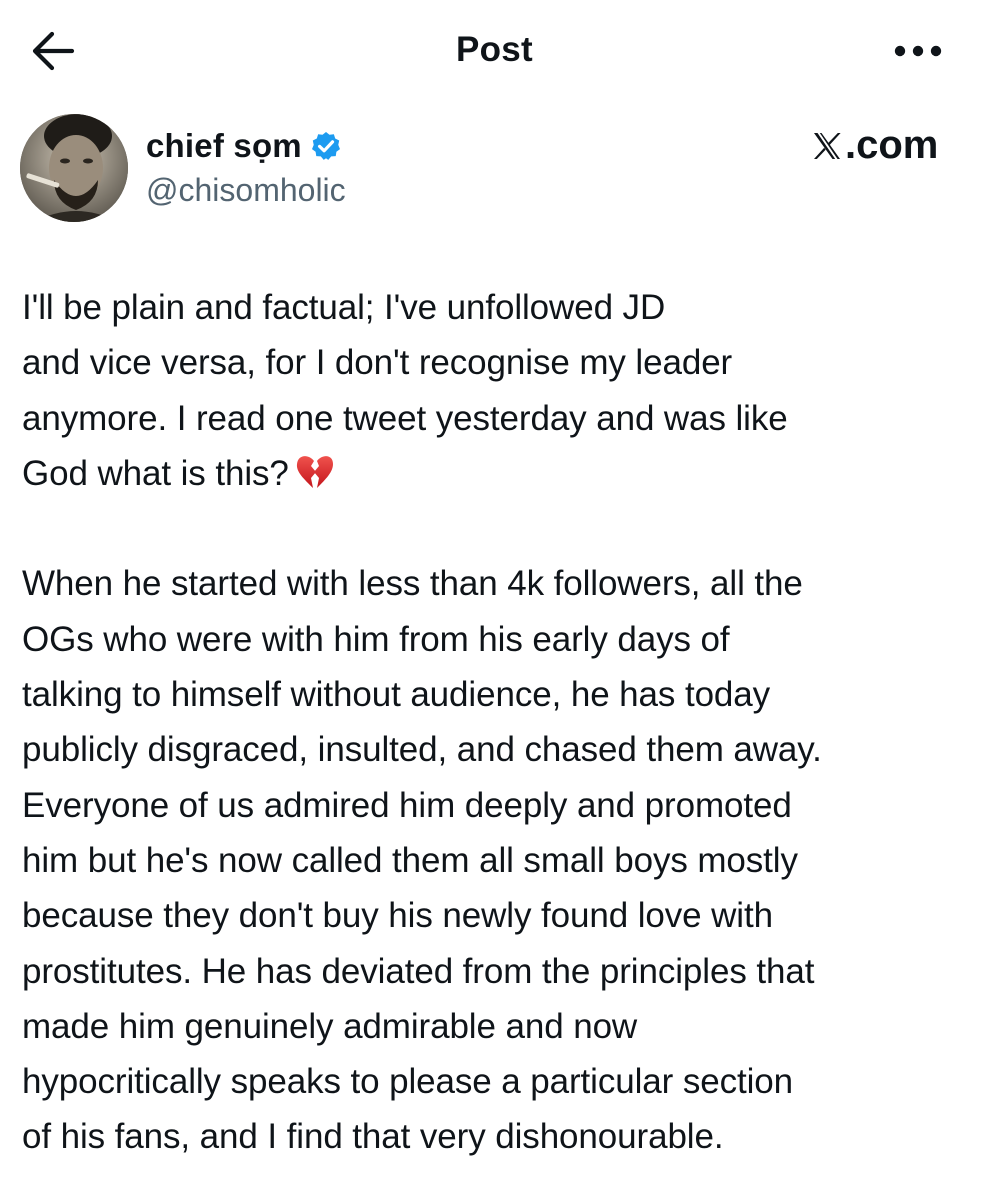  Describe the element at coordinates (224, 145) in the screenshot. I see `author-name: chief sọm` at that location.